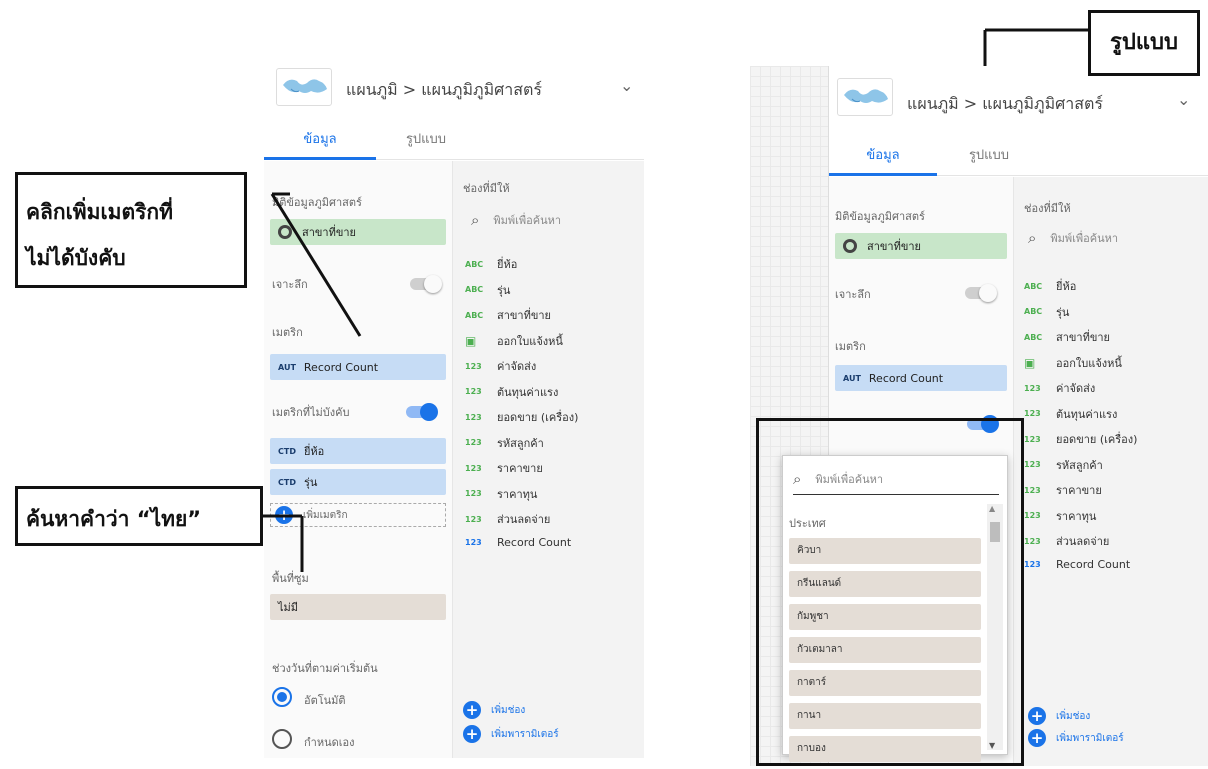  Describe the element at coordinates (906, 378) in the screenshot. I see `metric-value: Record Count` at that location.